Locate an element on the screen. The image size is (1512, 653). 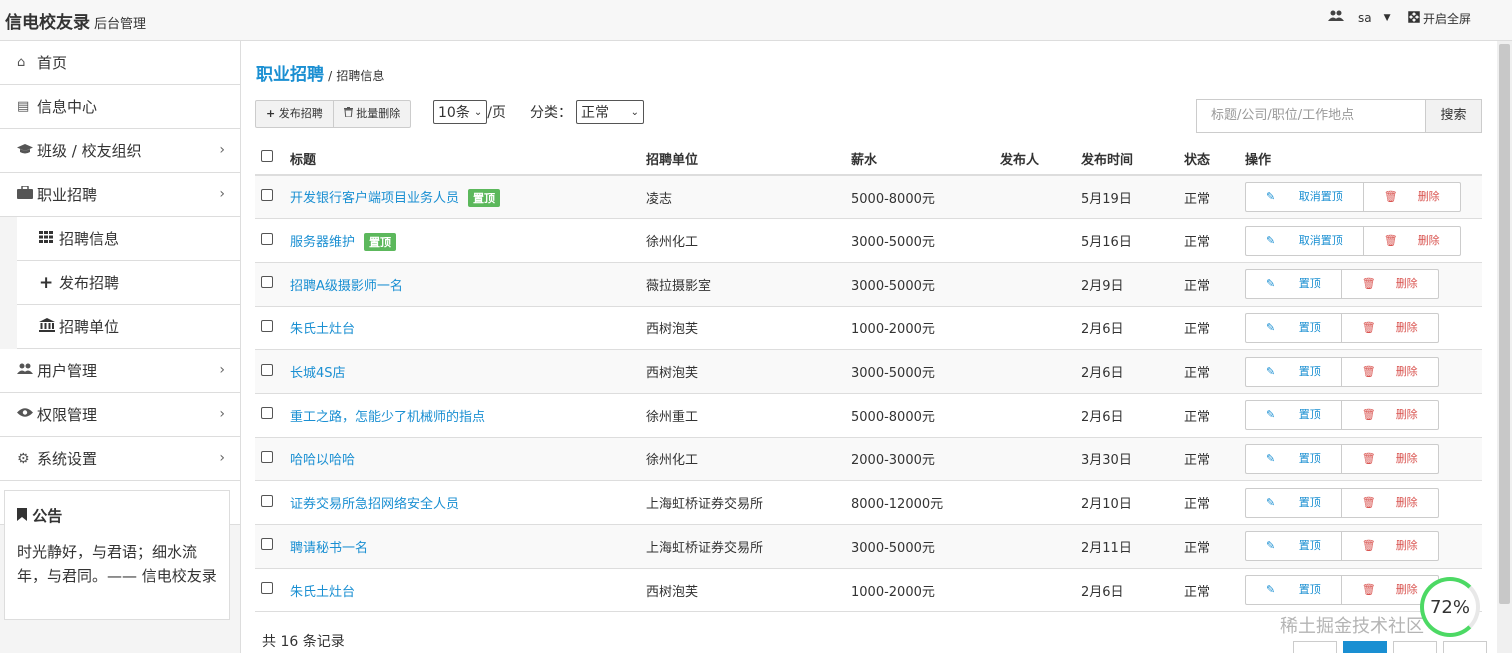
newspaper-icon: ▤ is located at coordinates (23, 106).